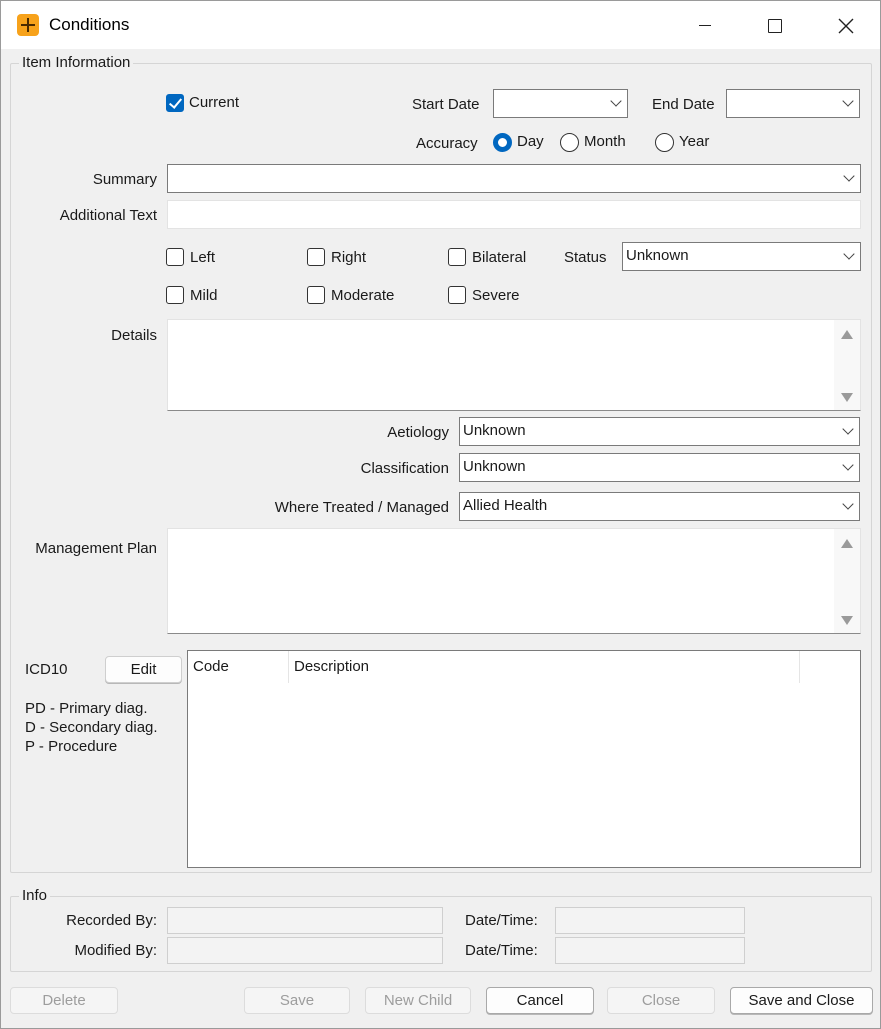  I want to click on delete-button: Delete, so click(64, 1000).